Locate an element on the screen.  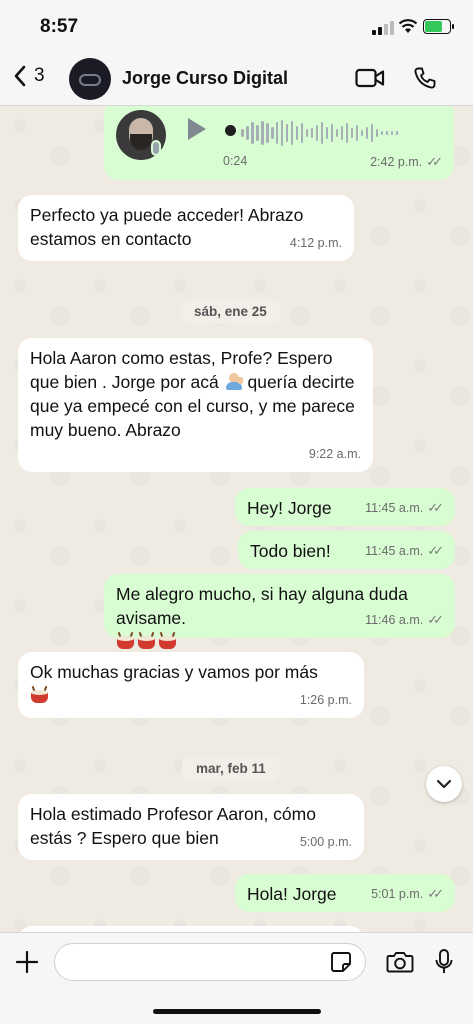
play-icon is located at coordinates (197, 129).